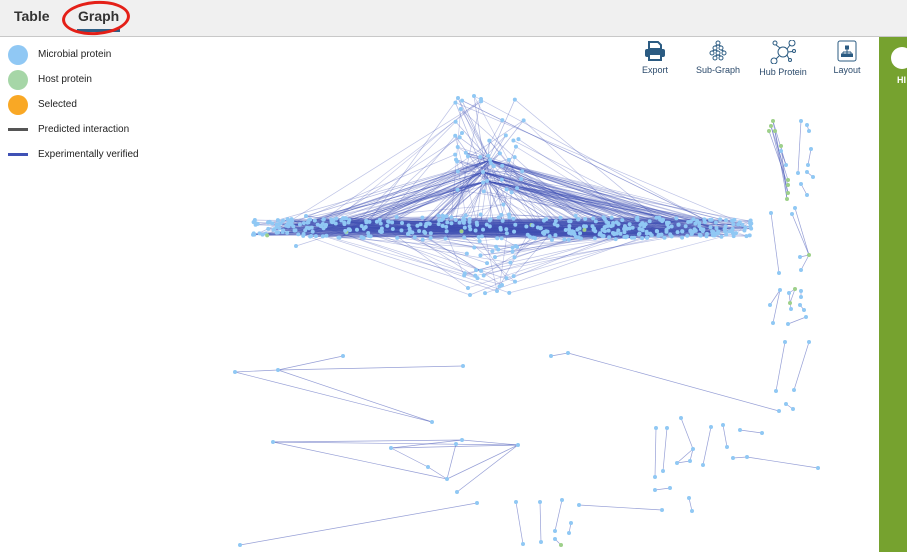  I want to click on export-button: Export, so click(655, 57).